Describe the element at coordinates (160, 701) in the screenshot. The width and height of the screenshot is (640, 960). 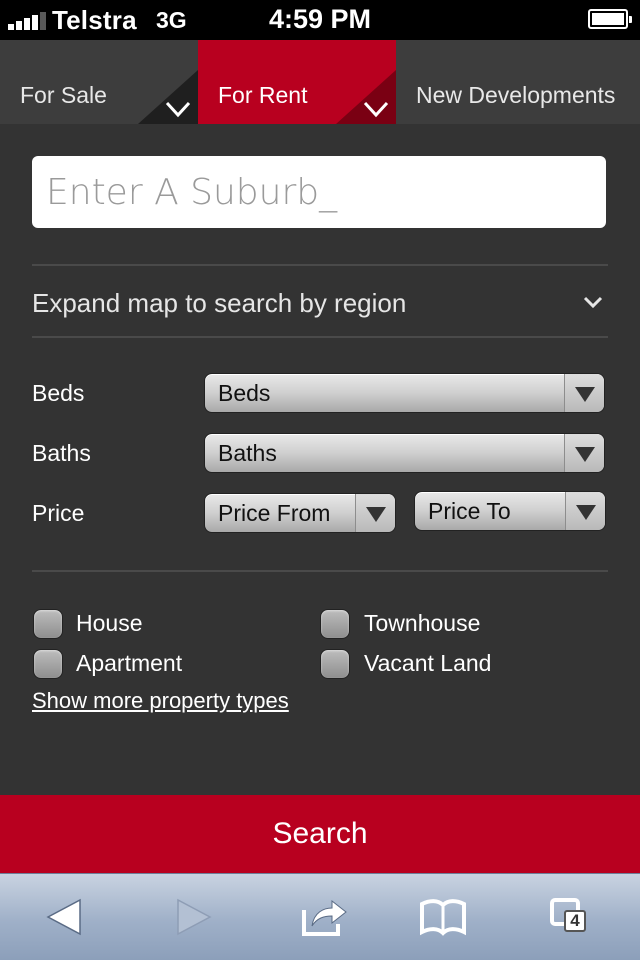
I see `show-more-property-types-link: Show more property types` at that location.